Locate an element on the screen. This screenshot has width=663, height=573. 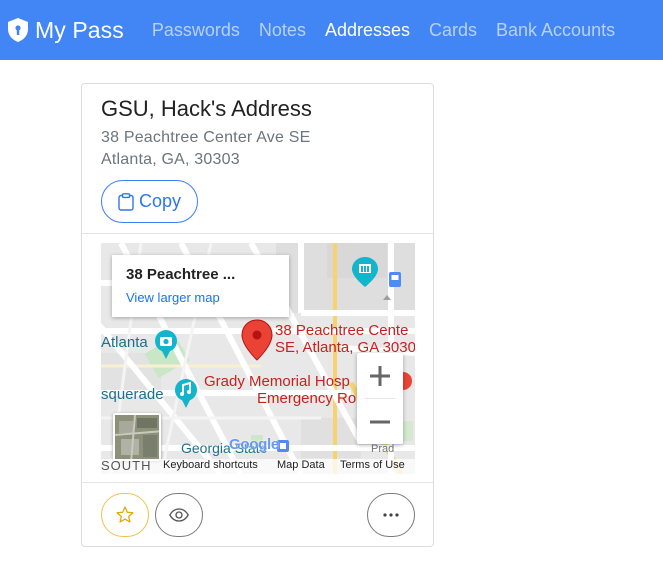
map-label-grady-2: Emergency Ro is located at coordinates (307, 398).